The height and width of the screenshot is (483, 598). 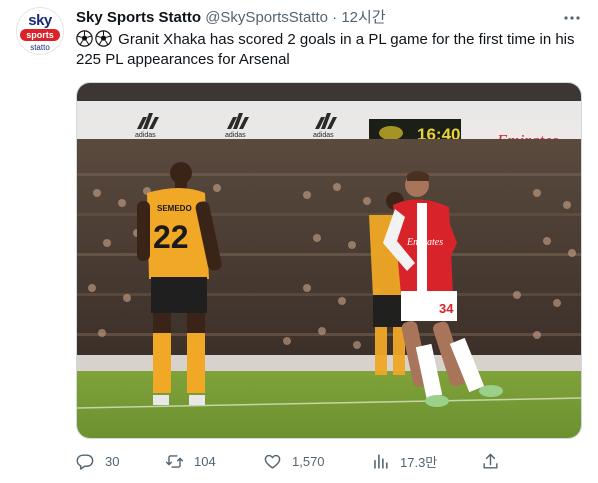 I want to click on reply-button: 30, so click(x=97, y=461).